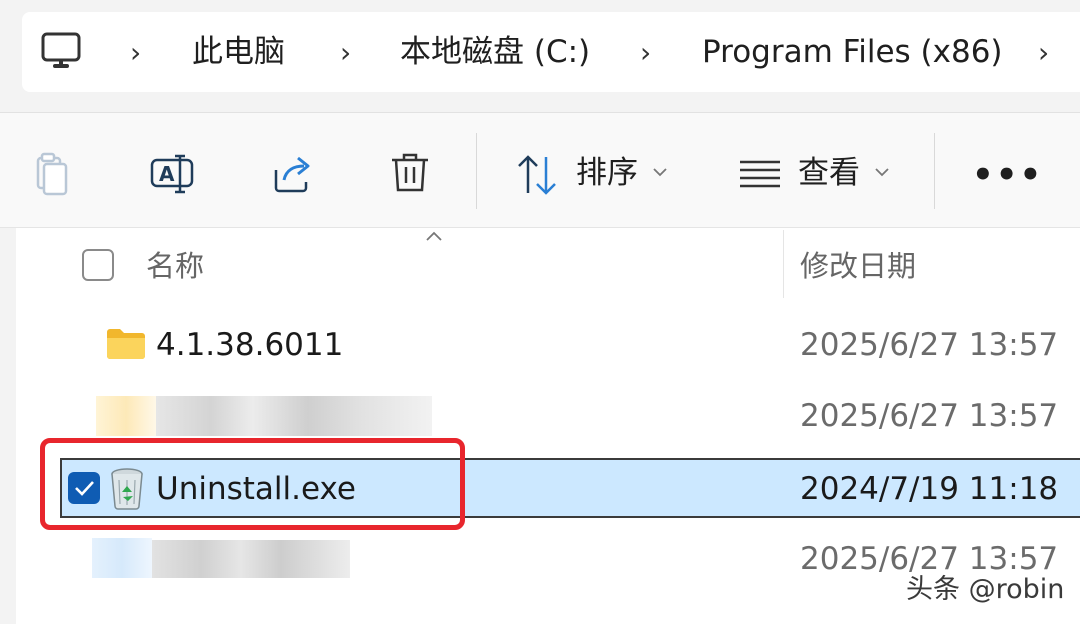 The width and height of the screenshot is (1080, 624). I want to click on select-all-checkbox, so click(98, 265).